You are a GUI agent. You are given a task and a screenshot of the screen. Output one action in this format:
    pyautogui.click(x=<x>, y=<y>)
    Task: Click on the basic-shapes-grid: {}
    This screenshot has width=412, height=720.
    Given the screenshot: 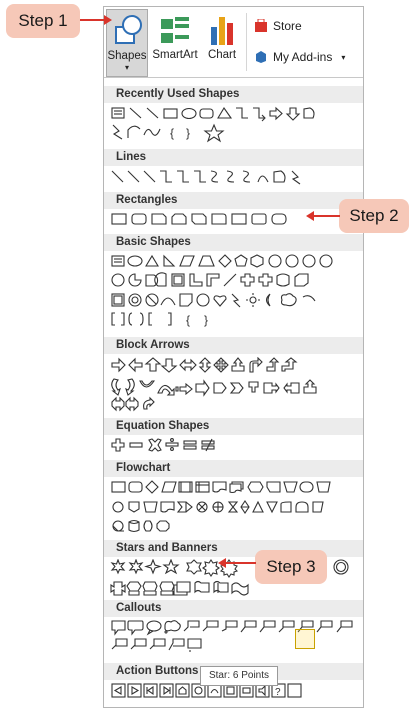 What is the action you would take?
    pyautogui.click(x=232, y=293)
    